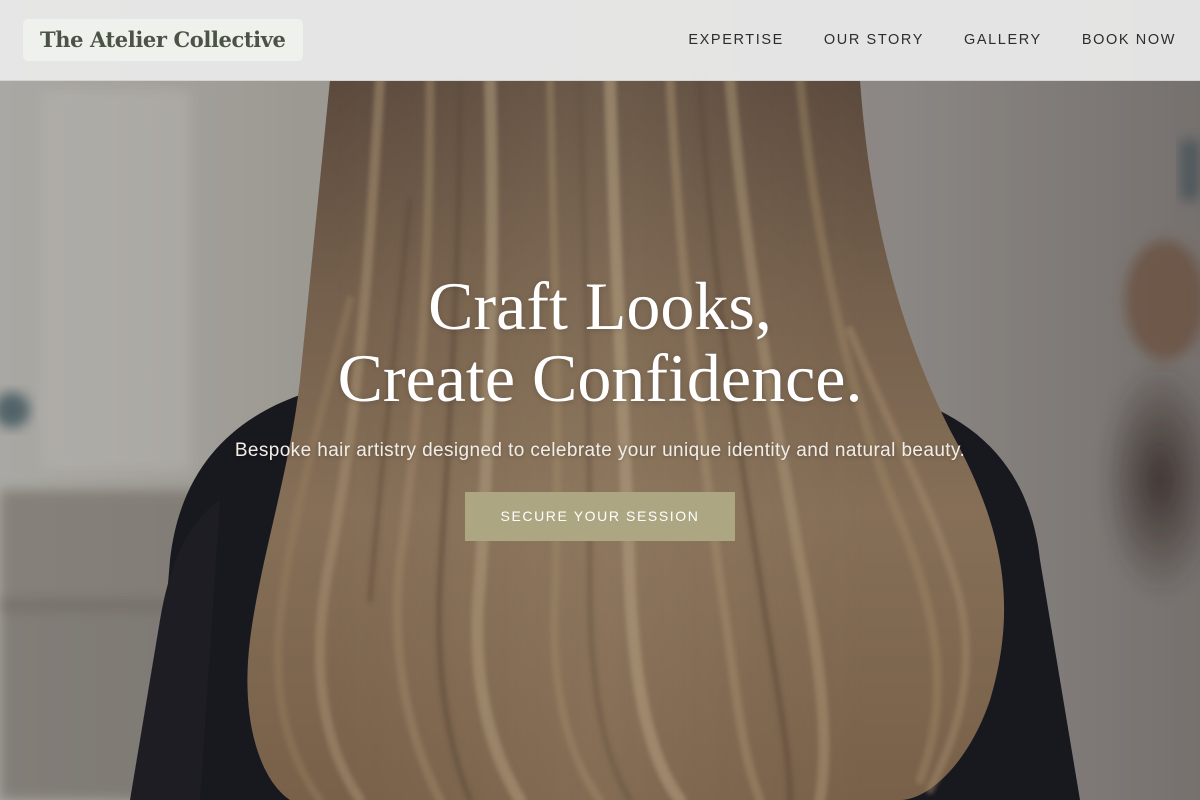 This screenshot has height=800, width=1200. I want to click on hero-title-line-2: Create Confidence., so click(600, 378).